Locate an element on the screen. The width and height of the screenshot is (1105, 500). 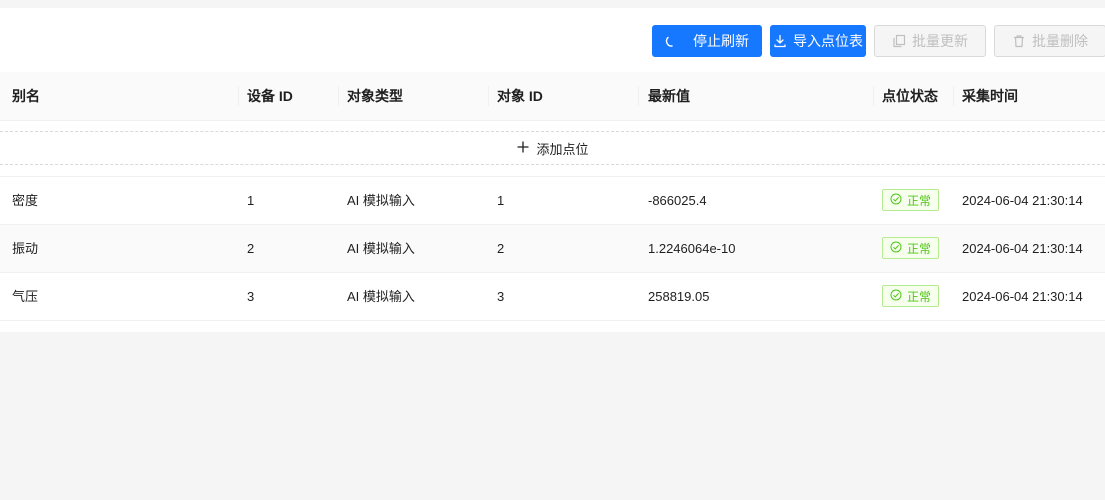
batch-update-label: 批量更新 is located at coordinates (940, 41).